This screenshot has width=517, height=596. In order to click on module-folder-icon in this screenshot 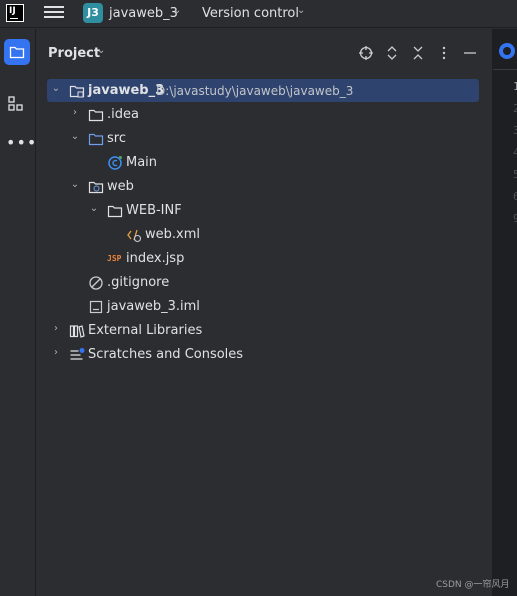, I will do `click(77, 91)`.